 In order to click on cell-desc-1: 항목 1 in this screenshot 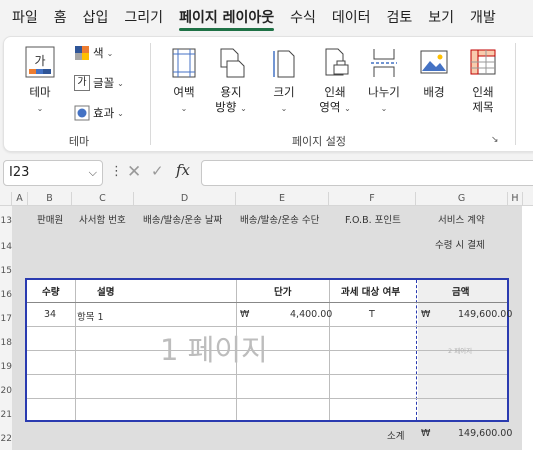, I will do `click(90, 316)`.